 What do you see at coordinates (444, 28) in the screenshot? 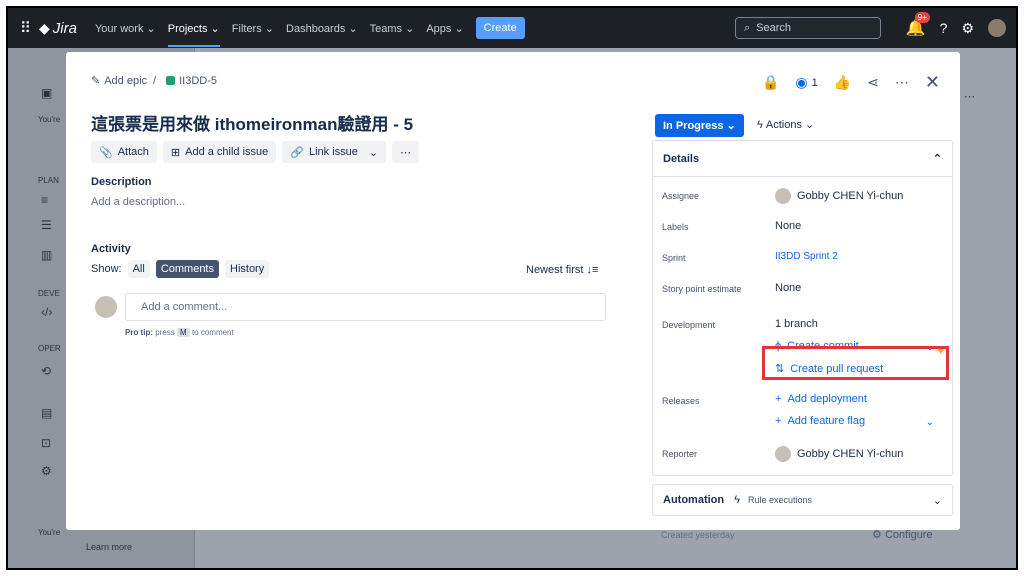
I see `nav-apps: Apps ⌄` at bounding box center [444, 28].